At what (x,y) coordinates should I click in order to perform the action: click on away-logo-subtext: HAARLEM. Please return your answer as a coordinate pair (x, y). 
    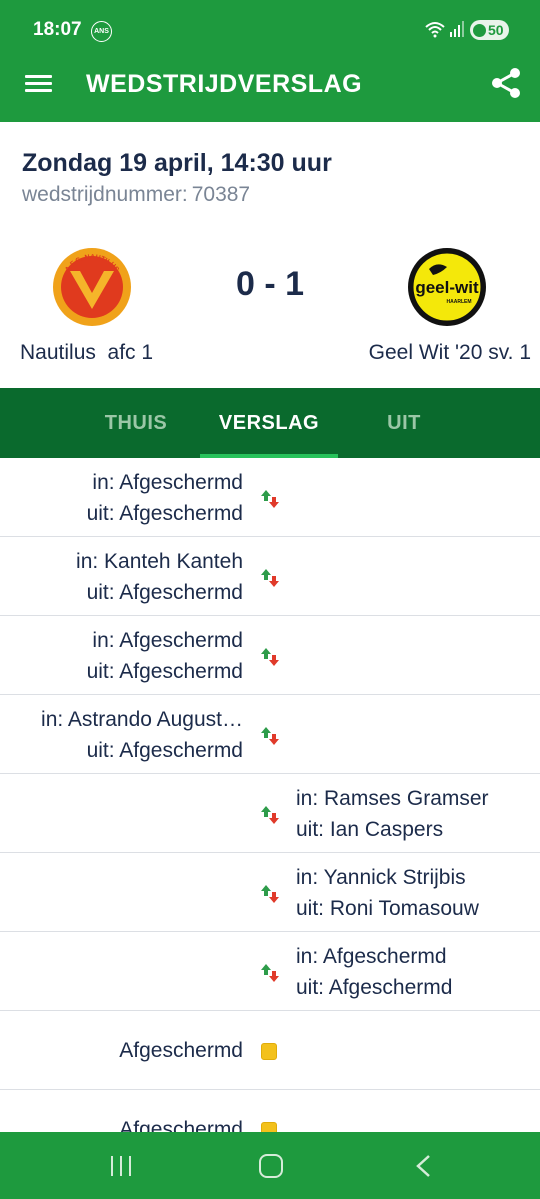
    Looking at the image, I should click on (459, 302).